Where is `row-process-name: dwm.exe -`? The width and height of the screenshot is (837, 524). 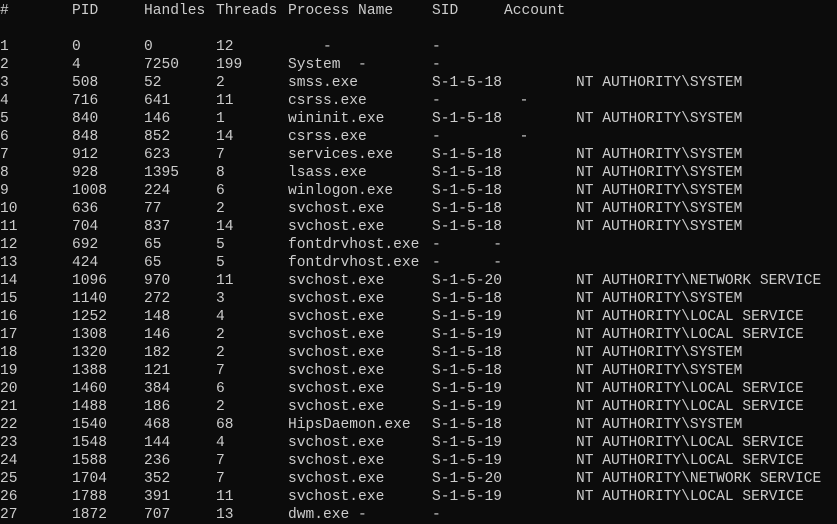 row-process-name: dwm.exe - is located at coordinates (327, 515).